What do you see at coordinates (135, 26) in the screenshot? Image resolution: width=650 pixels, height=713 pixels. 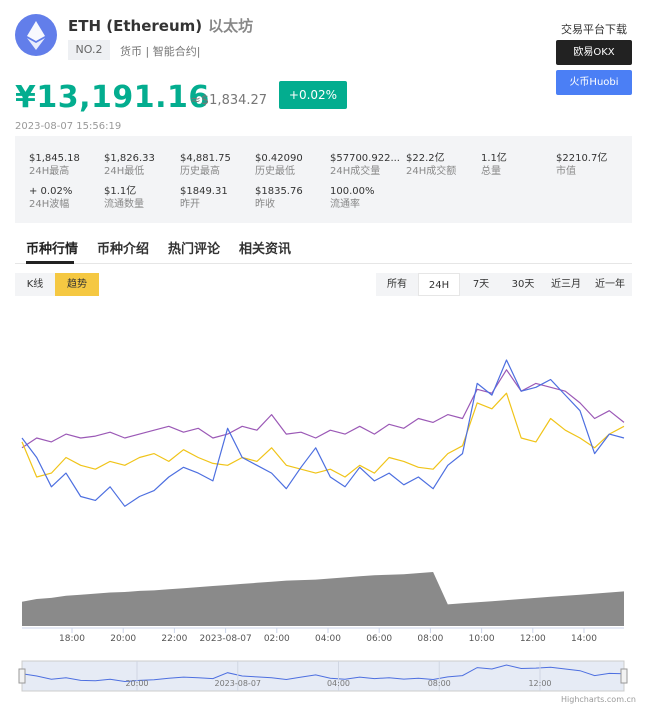 I see `coin-symbol-name: ETH (Ethereum)` at bounding box center [135, 26].